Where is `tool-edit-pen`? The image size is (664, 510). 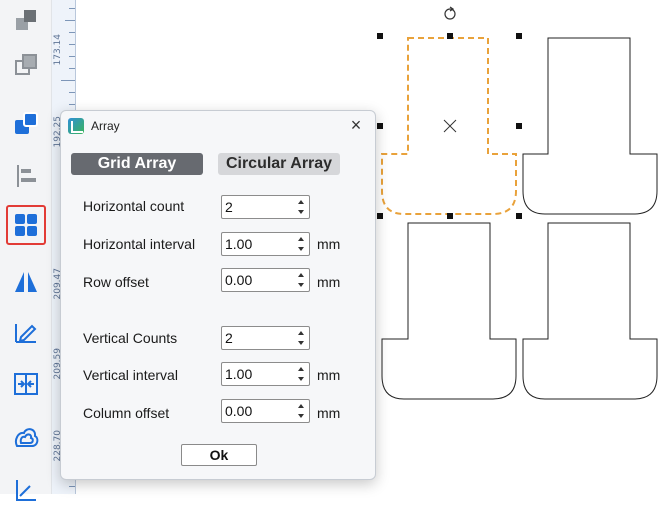
tool-edit-pen is located at coordinates (26, 332).